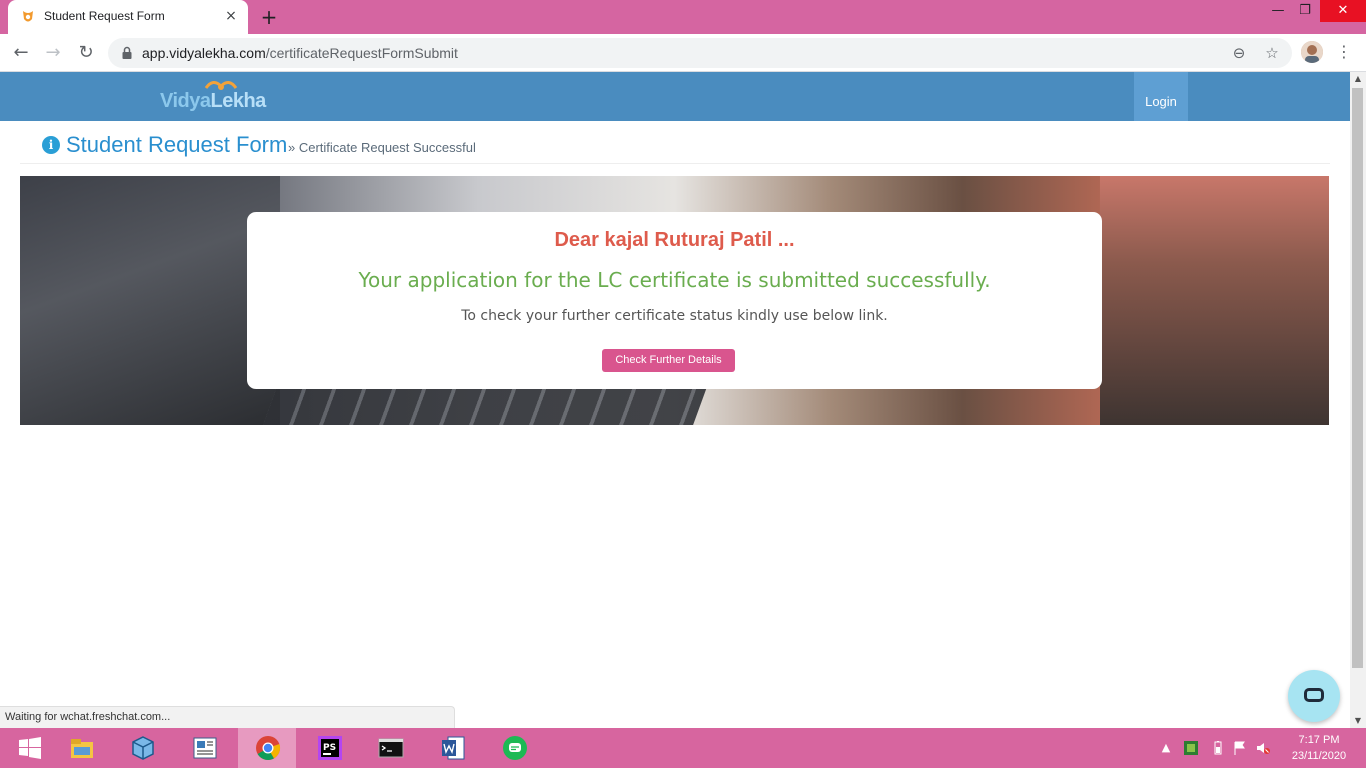 The height and width of the screenshot is (768, 1366). Describe the element at coordinates (150, 300) in the screenshot. I see `hero-laptop-image` at that location.